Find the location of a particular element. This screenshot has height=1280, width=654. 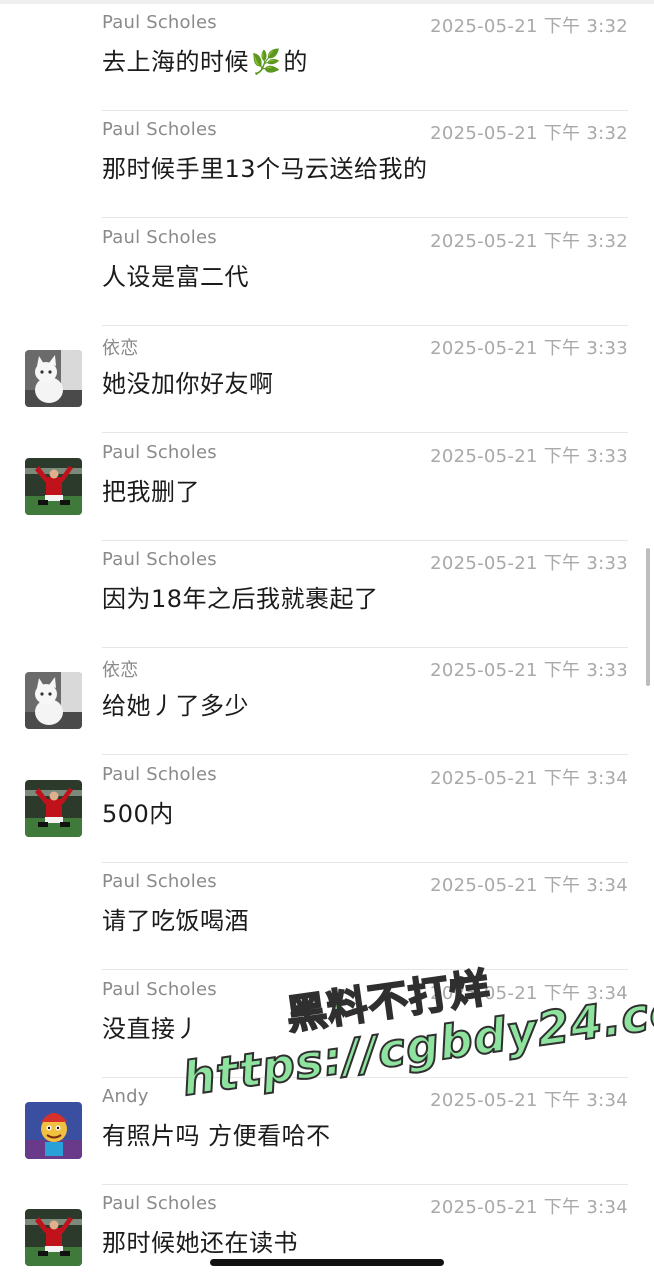

message-item: Paul Scholes 2025-05-21 下午 3:34 请了吃饭喝酒 is located at coordinates (327, 917).